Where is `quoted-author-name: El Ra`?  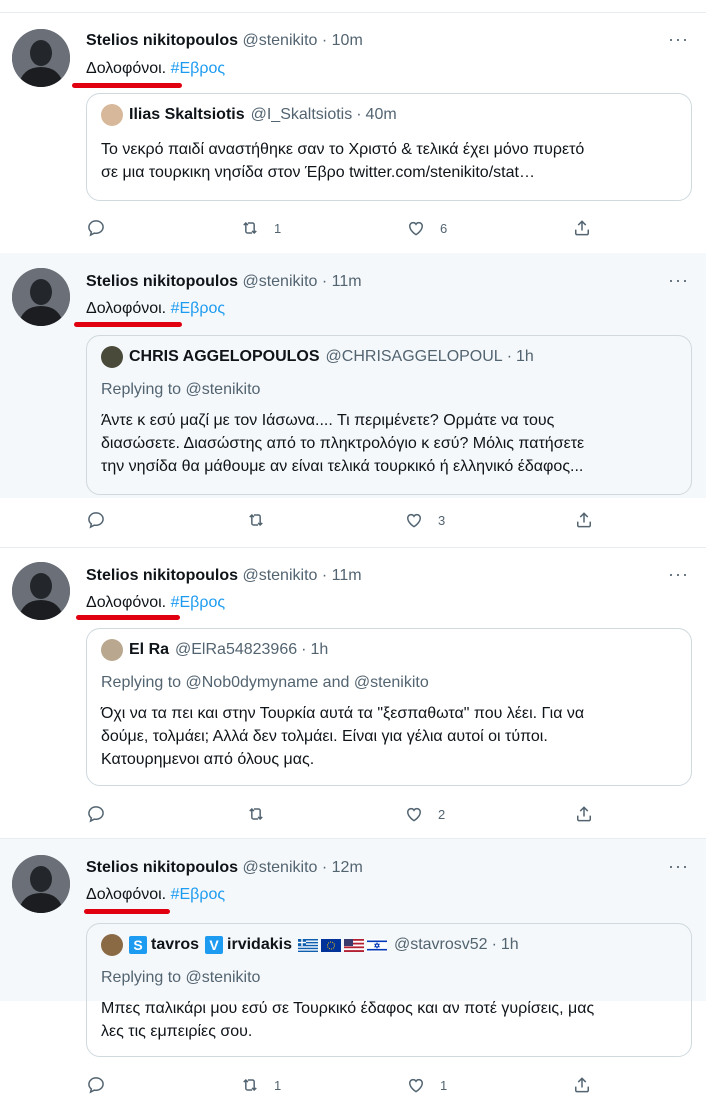
quoted-author-name: El Ra is located at coordinates (149, 649).